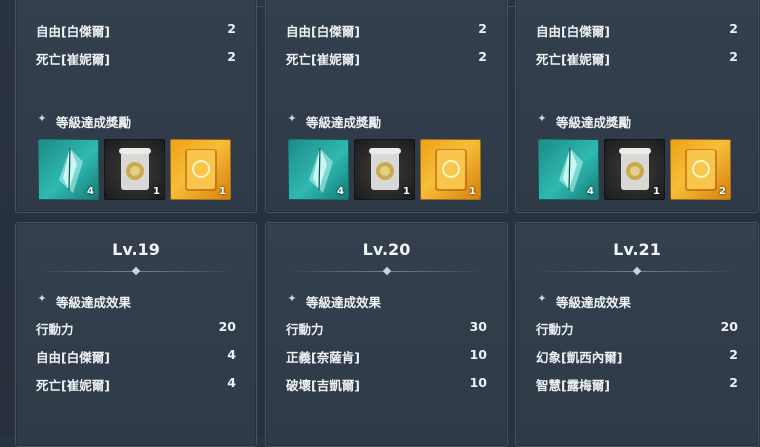  I want to click on effect-name: 正義[奈薩肯], so click(323, 357).